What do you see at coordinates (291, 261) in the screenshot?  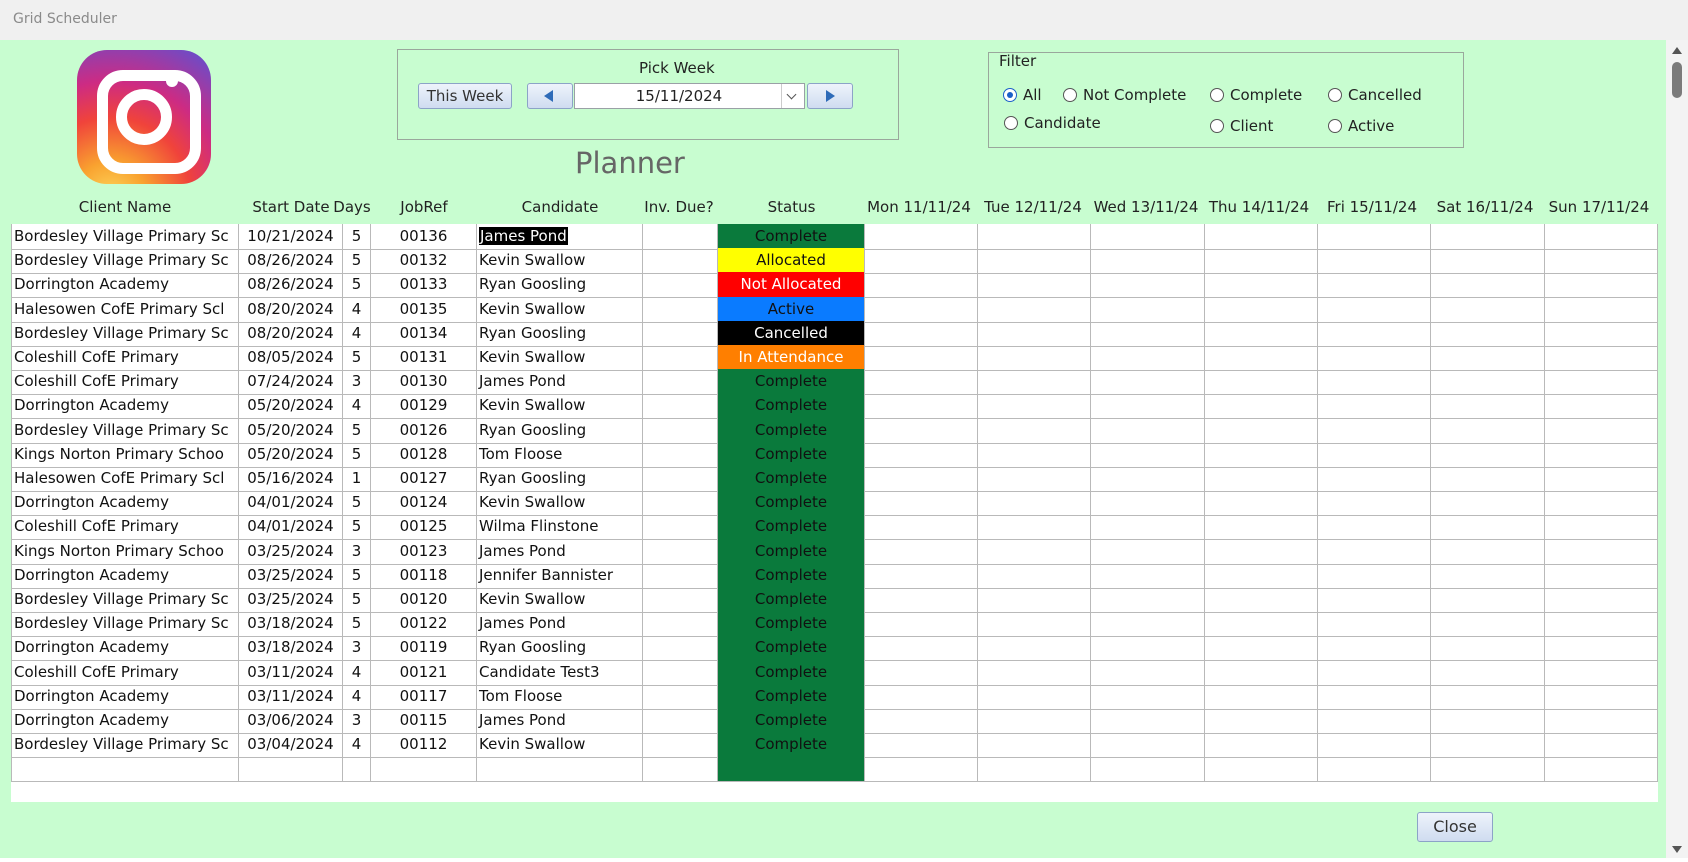 I see `start-date-cell: 08/26/2024` at bounding box center [291, 261].